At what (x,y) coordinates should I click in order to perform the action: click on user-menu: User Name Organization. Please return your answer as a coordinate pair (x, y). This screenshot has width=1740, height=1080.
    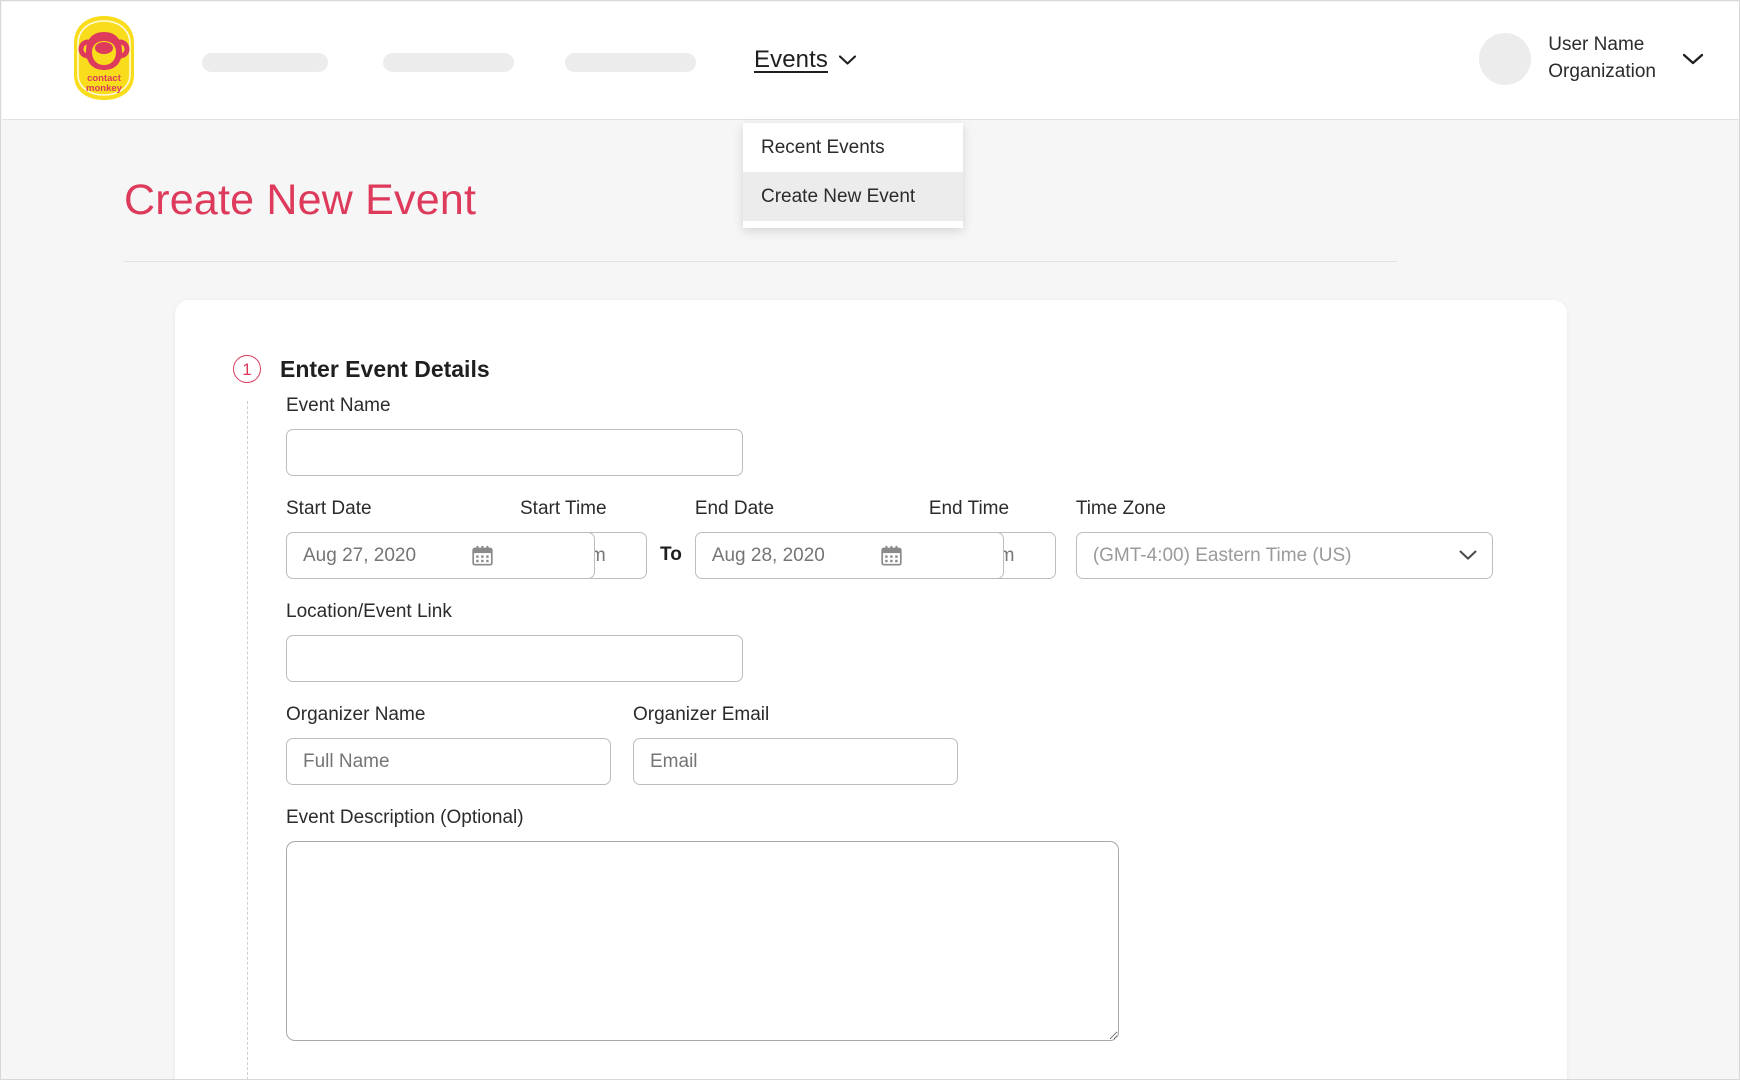
    Looking at the image, I should click on (1591, 59).